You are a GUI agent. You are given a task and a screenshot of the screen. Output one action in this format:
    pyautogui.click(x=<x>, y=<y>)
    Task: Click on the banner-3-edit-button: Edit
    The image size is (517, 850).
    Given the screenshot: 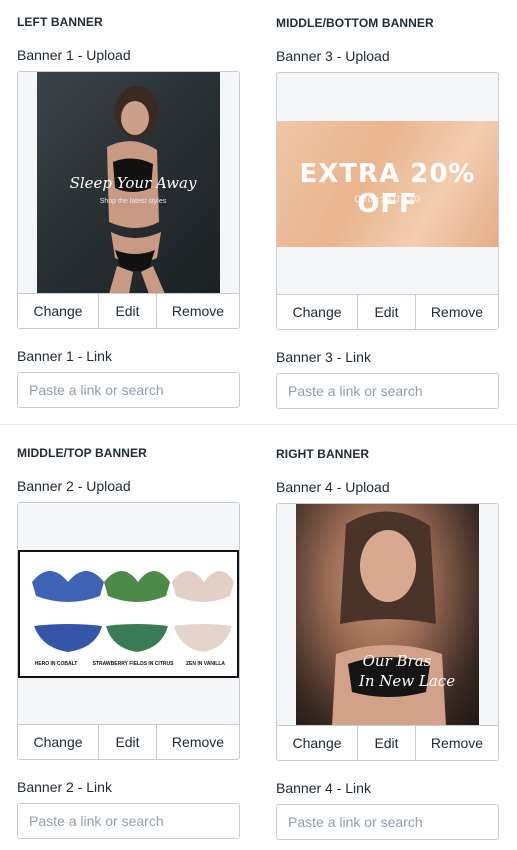 What is the action you would take?
    pyautogui.click(x=387, y=312)
    